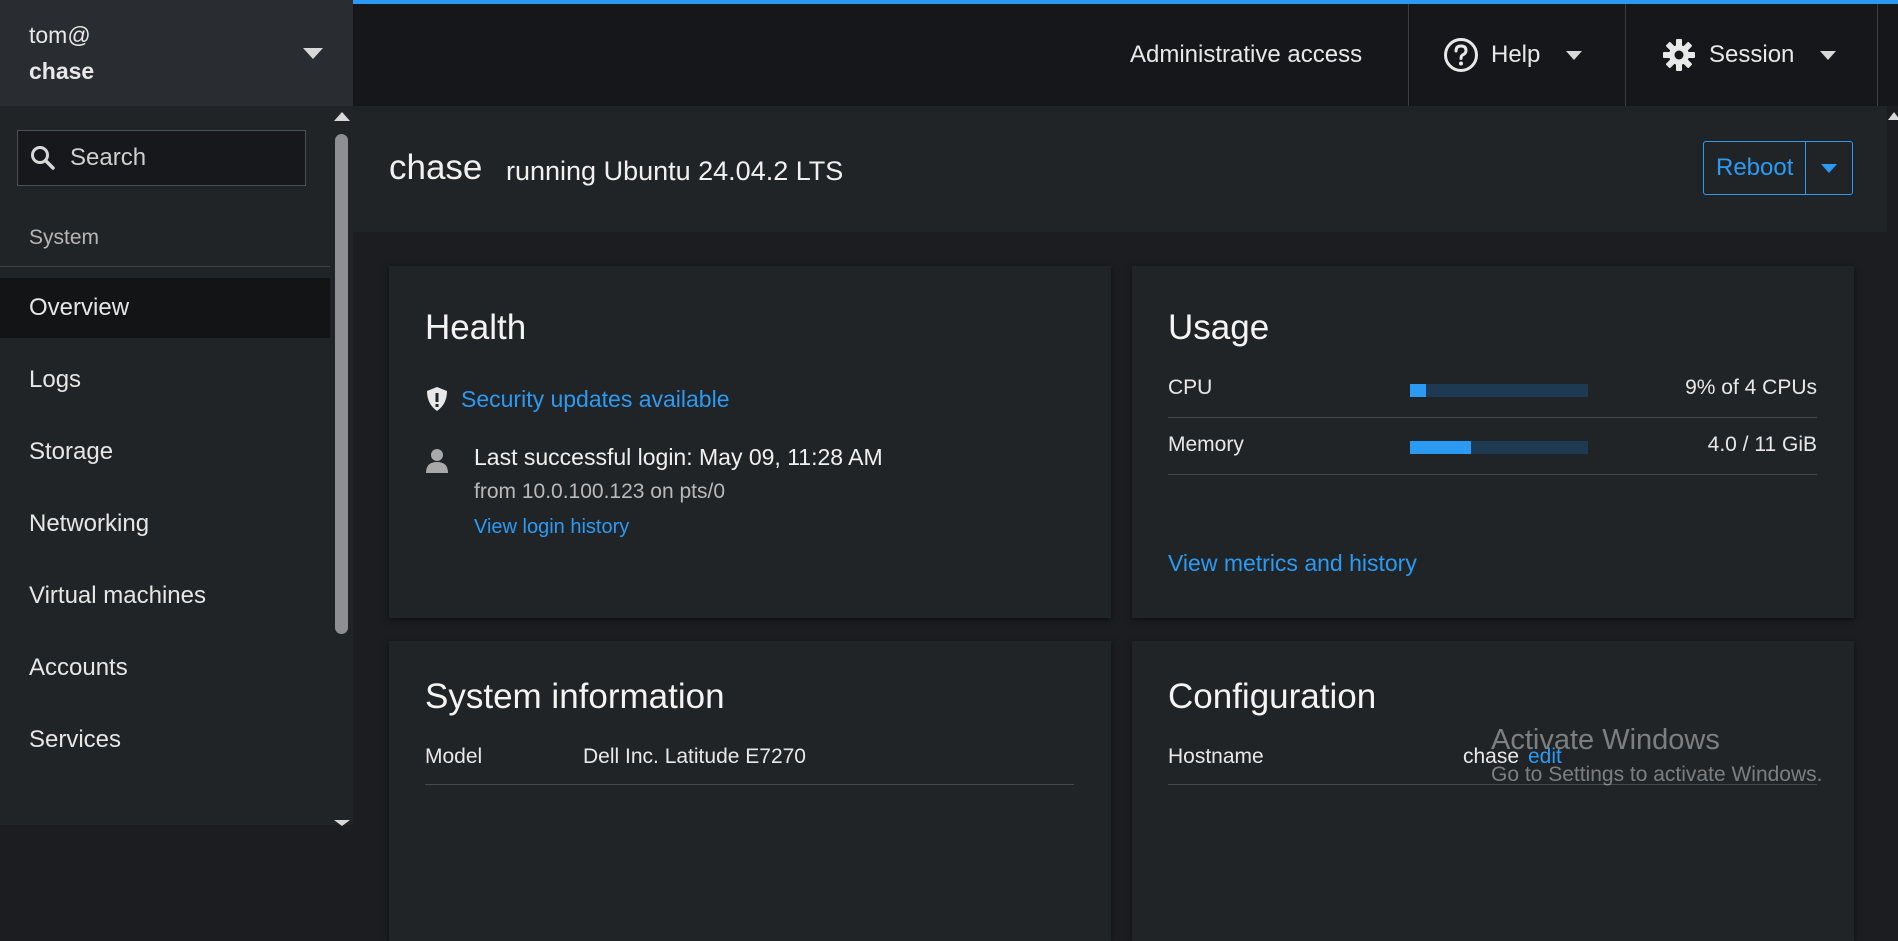 The height and width of the screenshot is (941, 1898). I want to click on usage-row-memory: Memory 4.0 / 11 GiB, so click(1492, 447).